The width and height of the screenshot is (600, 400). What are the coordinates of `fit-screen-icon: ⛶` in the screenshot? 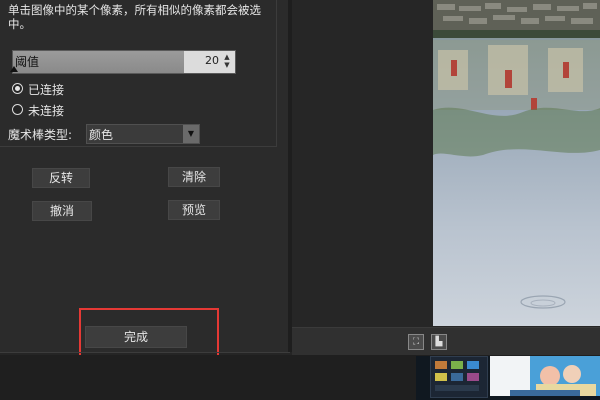 It's located at (416, 342).